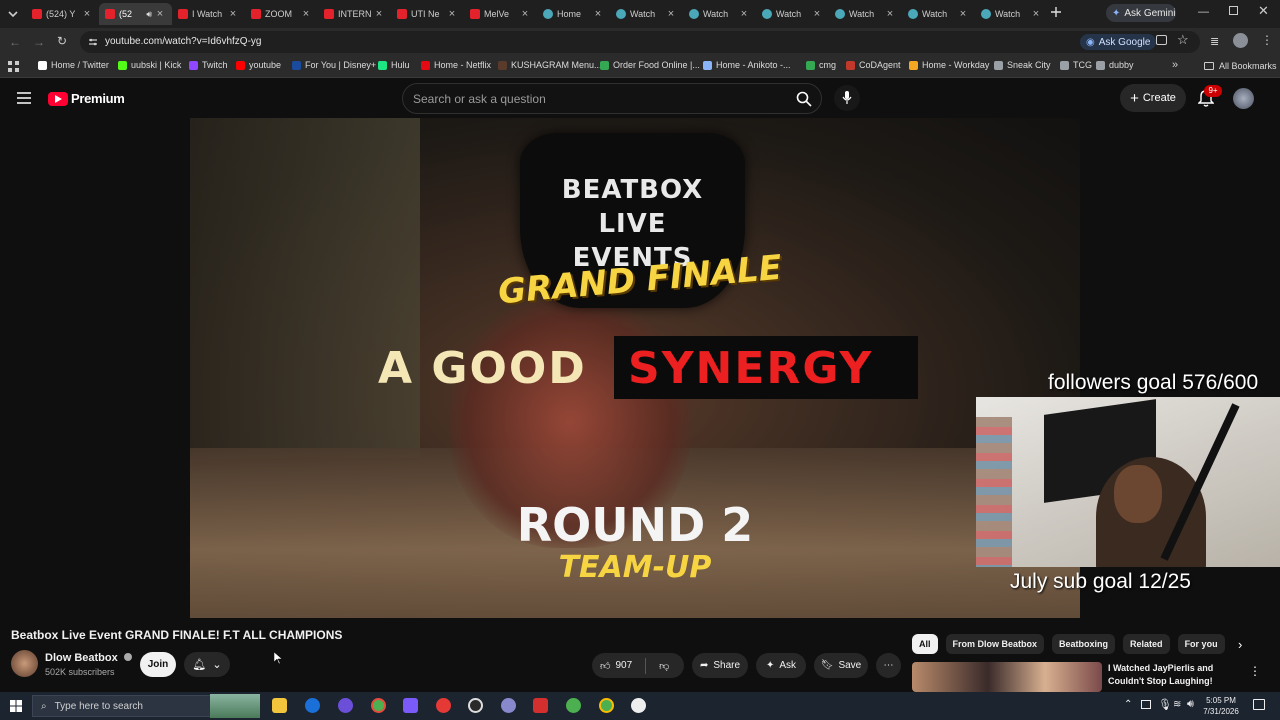 The image size is (1280, 720). I want to click on channel-avatar, so click(24, 663).